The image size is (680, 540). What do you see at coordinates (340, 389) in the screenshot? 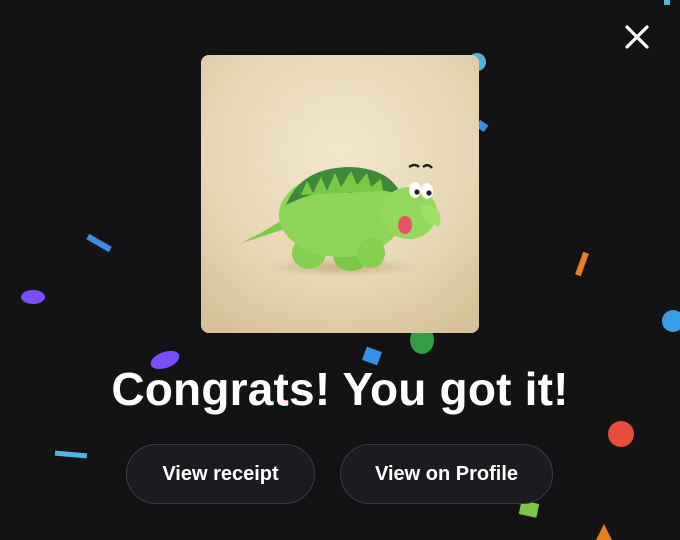
I see `success-headline: Congrats! You got it!` at bounding box center [340, 389].